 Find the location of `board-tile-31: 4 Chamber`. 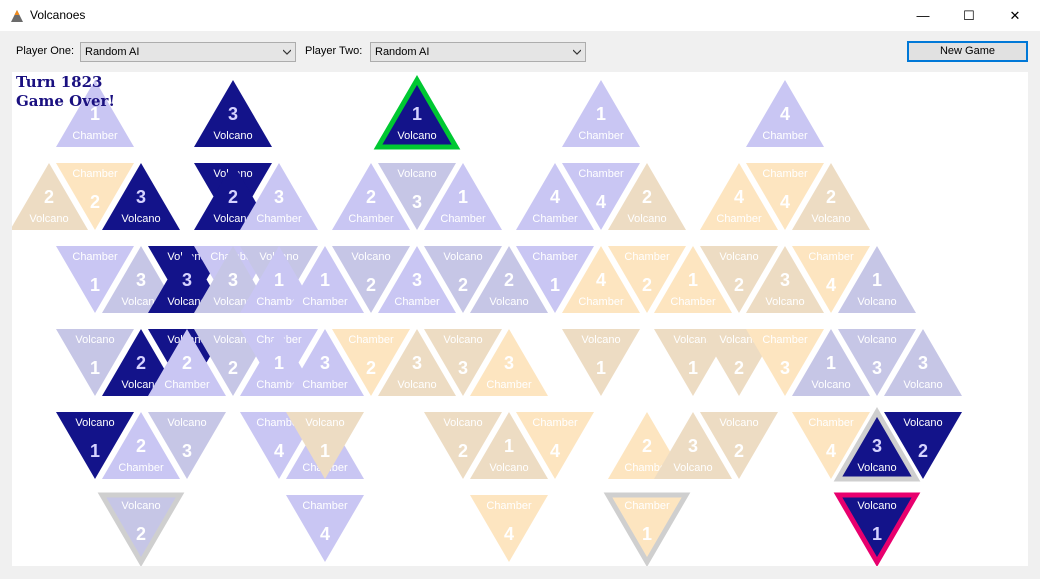

board-tile-31: 4 Chamber is located at coordinates (325, 528).